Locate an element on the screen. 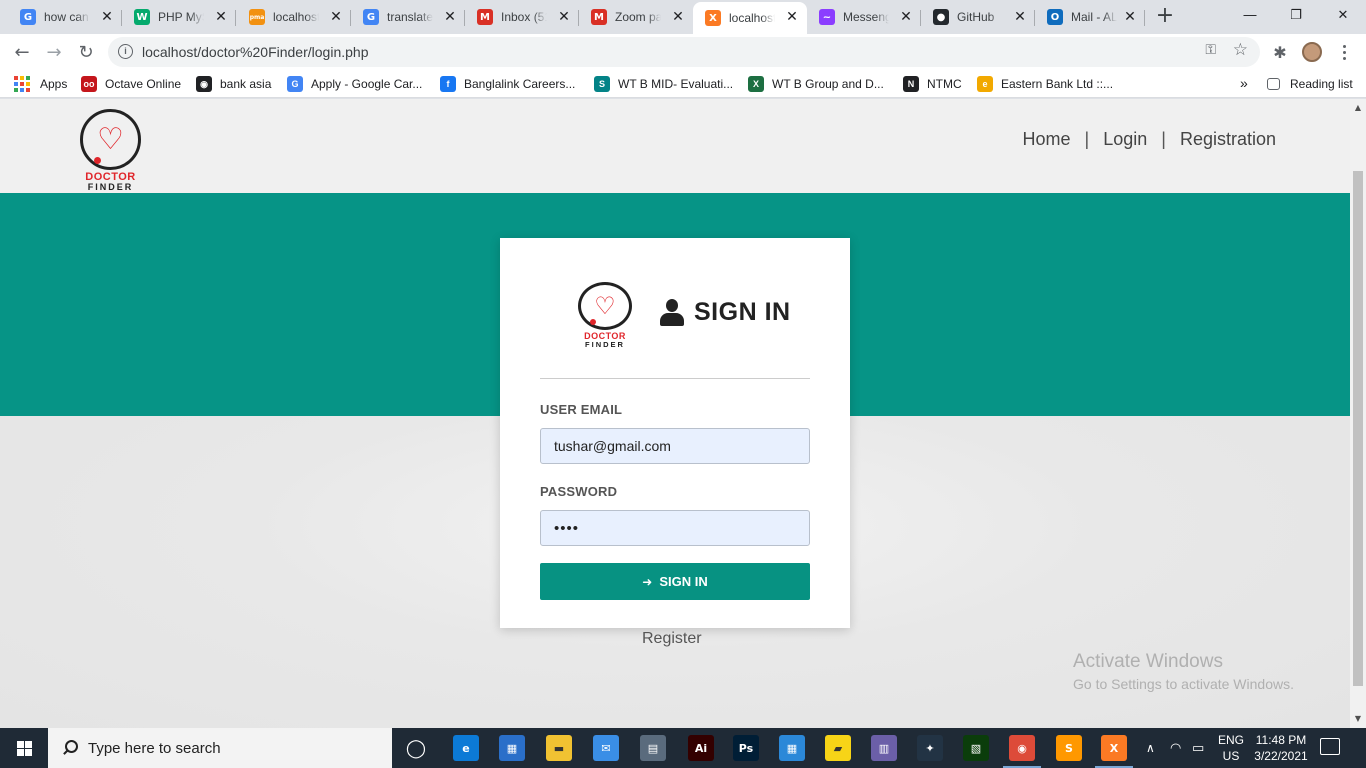 Image resolution: width=1366 pixels, height=768 pixels. restore-button: ❐ is located at coordinates (1296, 15).